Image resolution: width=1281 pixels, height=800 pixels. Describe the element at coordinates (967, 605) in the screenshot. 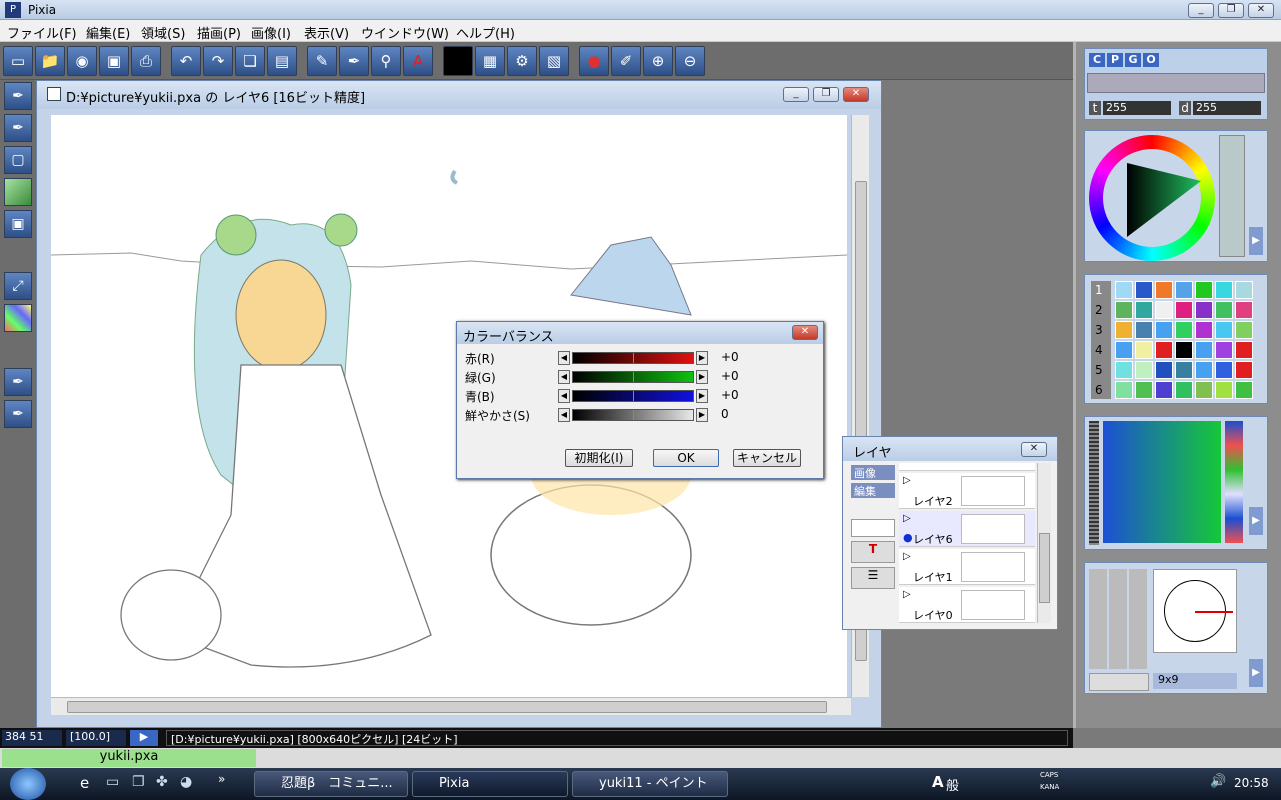

I see `layer-row-0: ▷ レイヤ0` at that location.